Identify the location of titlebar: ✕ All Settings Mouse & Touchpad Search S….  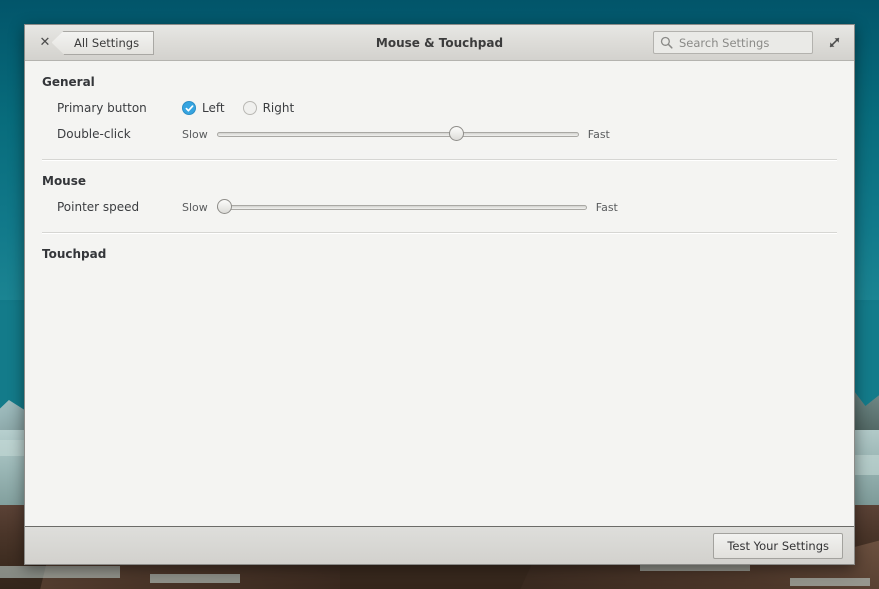
(439, 43).